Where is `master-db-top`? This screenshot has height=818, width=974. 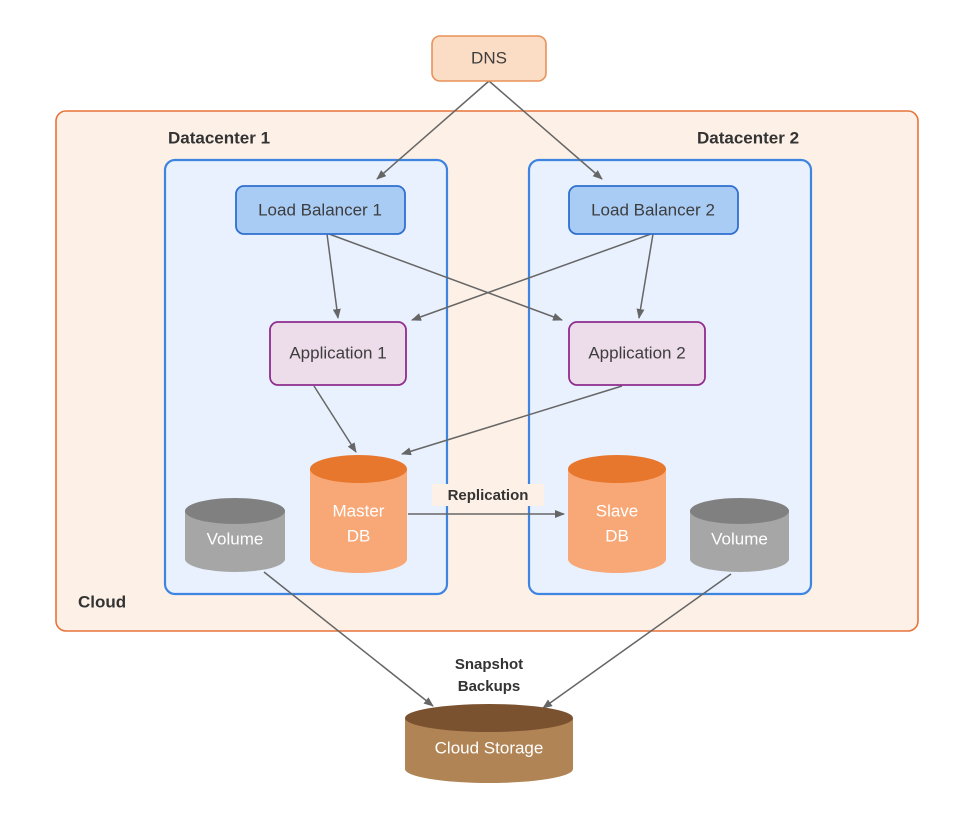 master-db-top is located at coordinates (358, 469).